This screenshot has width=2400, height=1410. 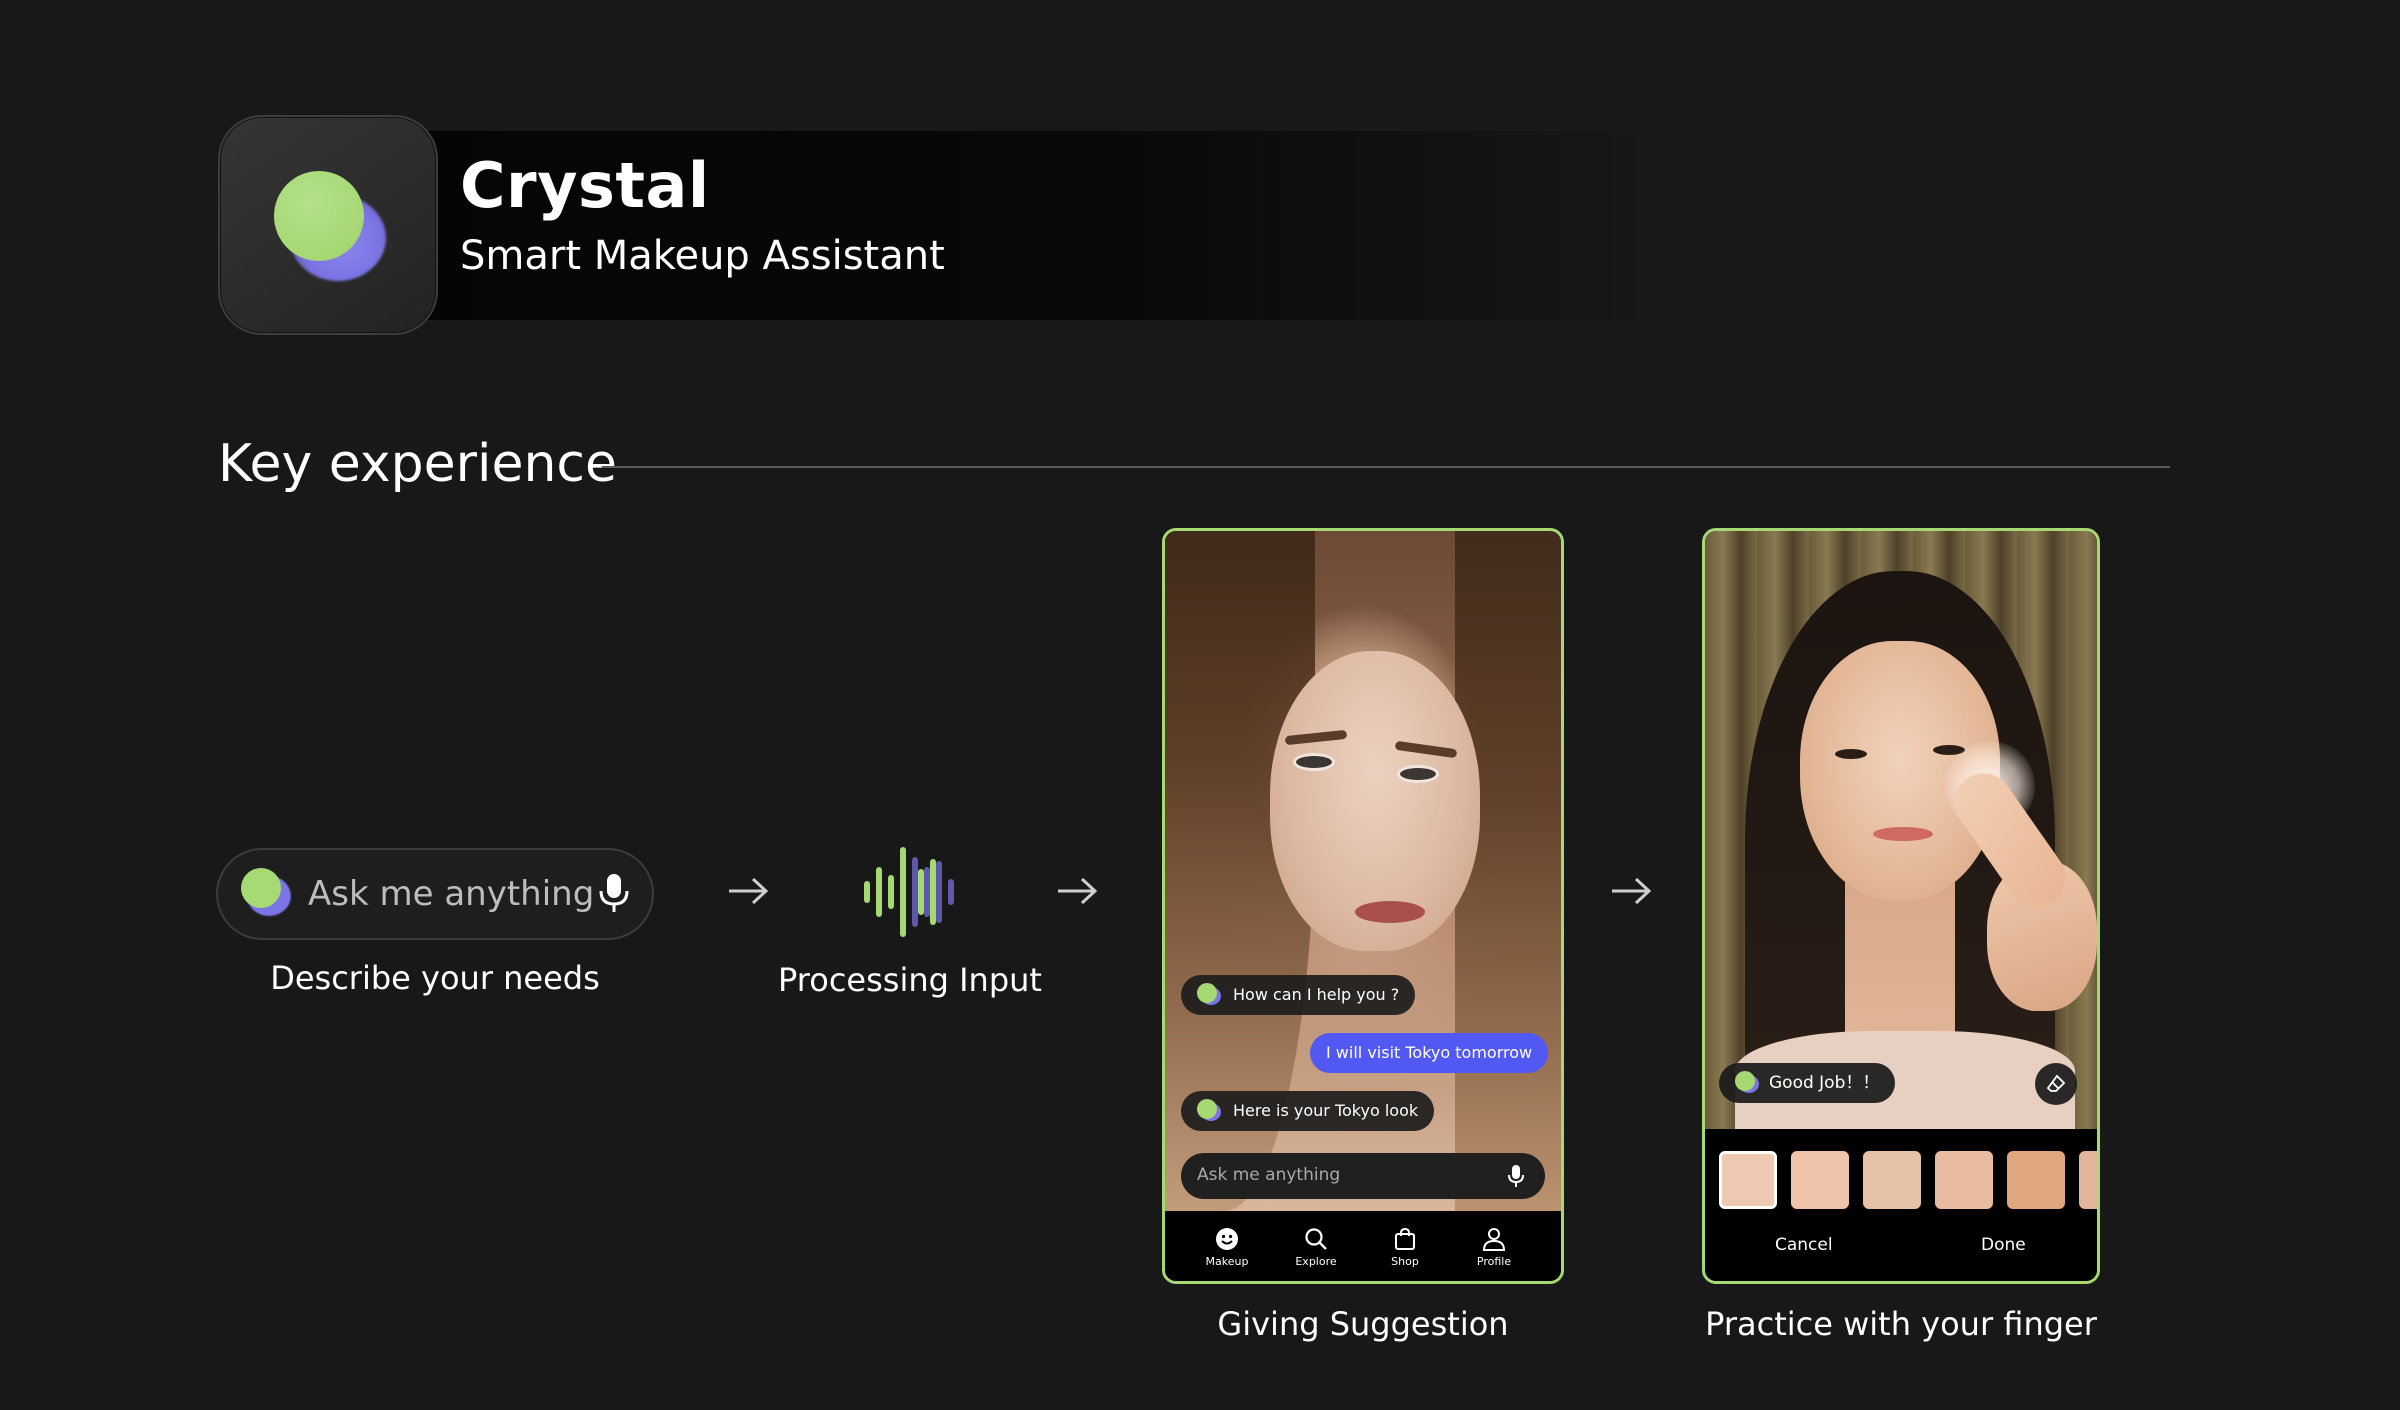 I want to click on eraser-button, so click(x=2056, y=1084).